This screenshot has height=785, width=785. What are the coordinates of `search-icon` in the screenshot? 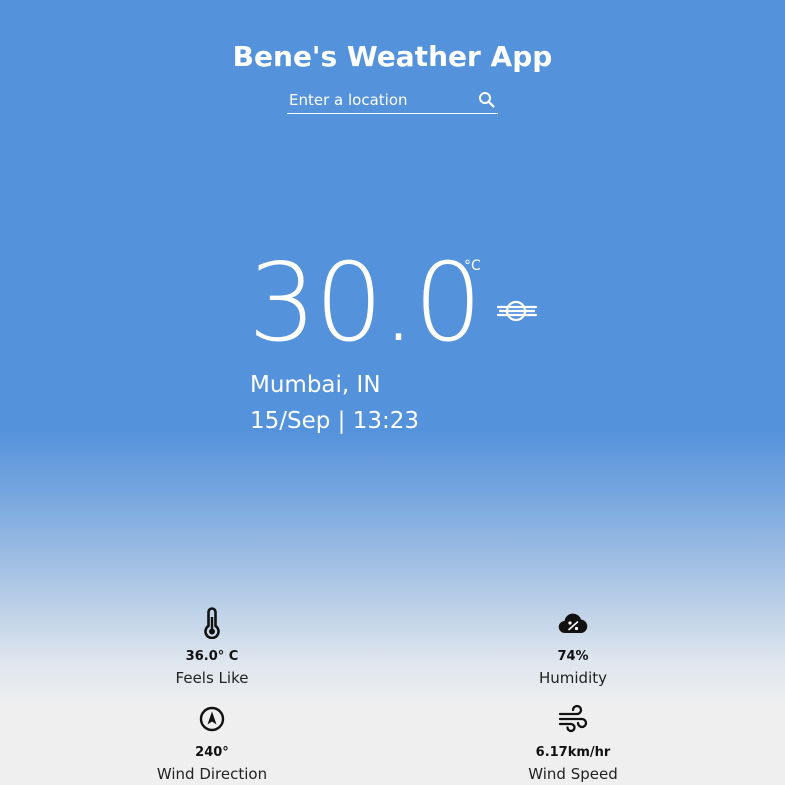 It's located at (487, 100).